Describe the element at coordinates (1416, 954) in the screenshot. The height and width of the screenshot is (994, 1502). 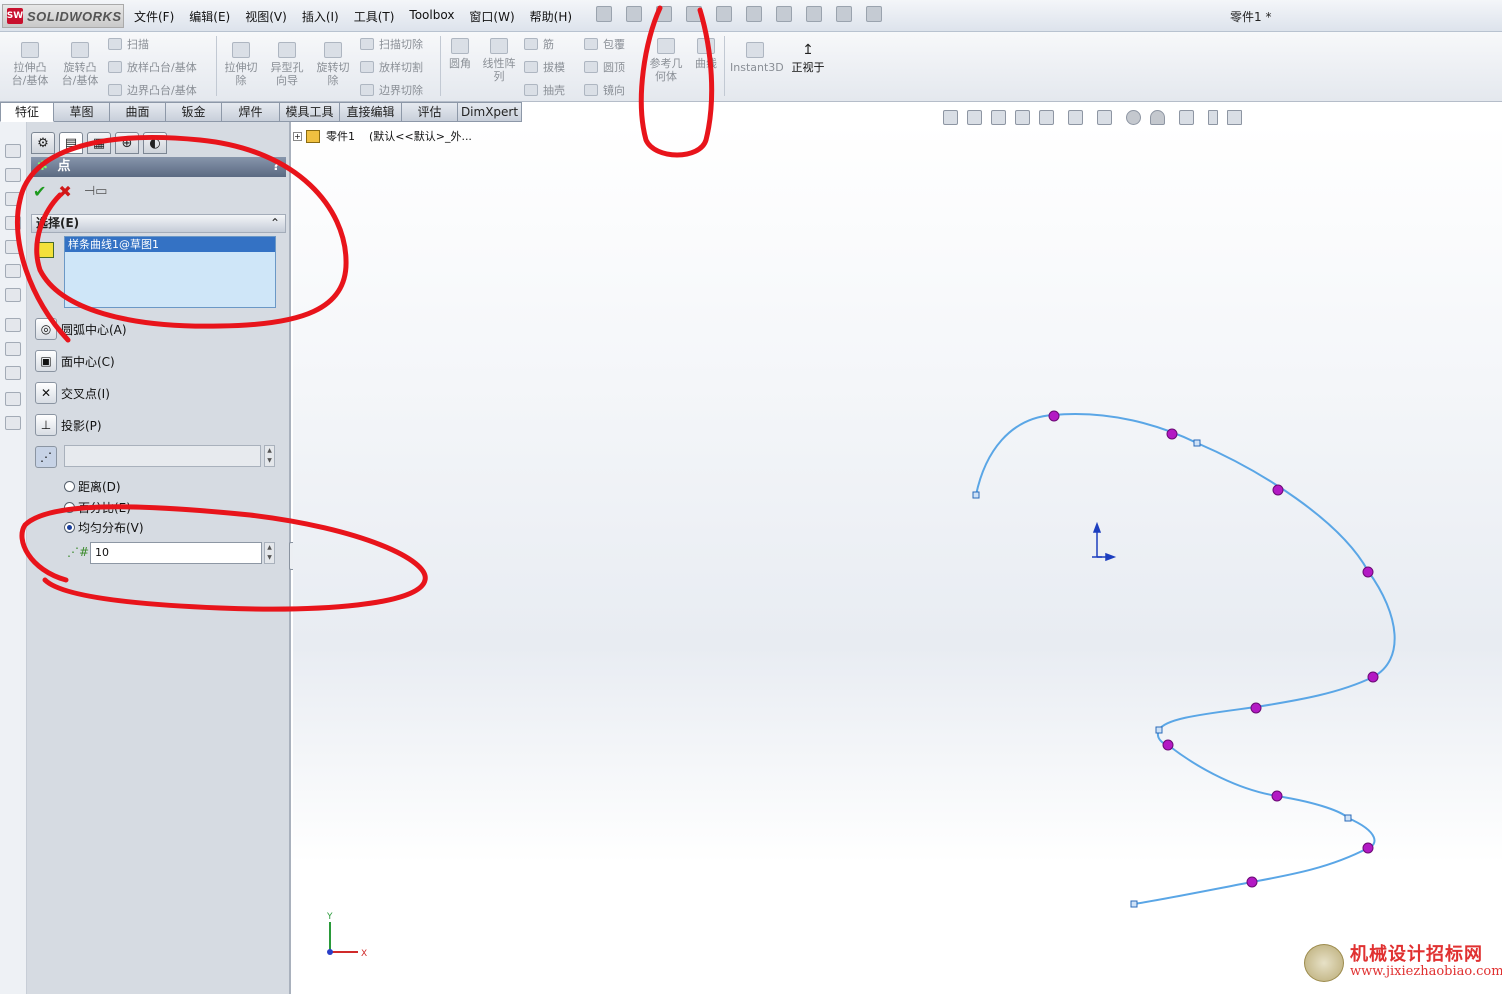
I see `watermark-title: 机械设计招标网` at that location.